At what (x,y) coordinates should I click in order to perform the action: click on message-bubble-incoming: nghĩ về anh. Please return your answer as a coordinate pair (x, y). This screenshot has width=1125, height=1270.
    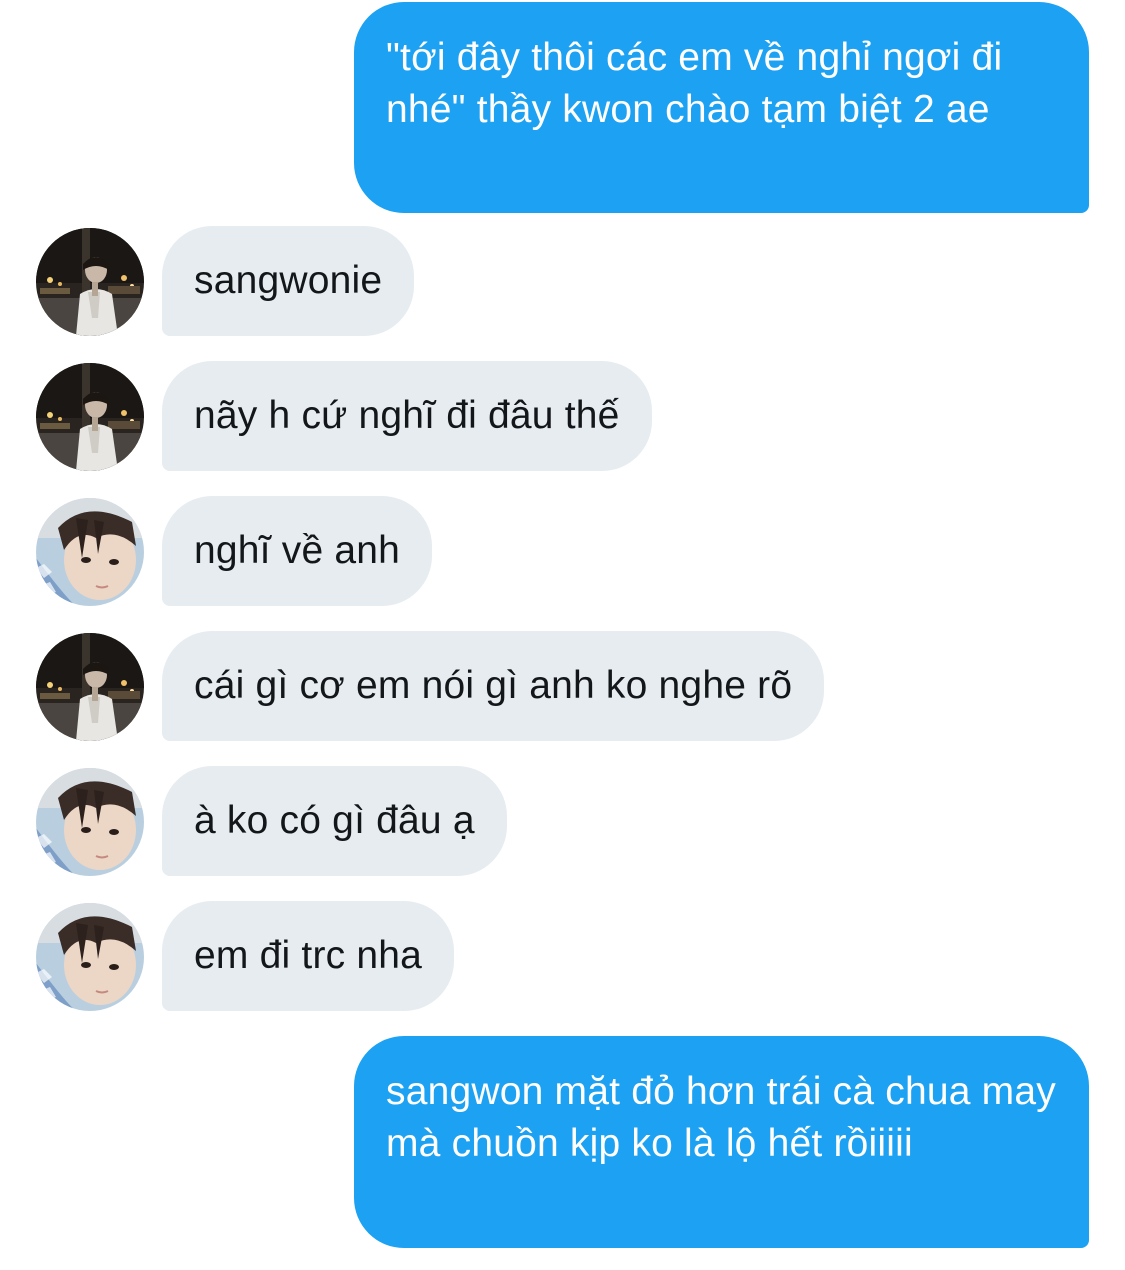
    Looking at the image, I should click on (297, 551).